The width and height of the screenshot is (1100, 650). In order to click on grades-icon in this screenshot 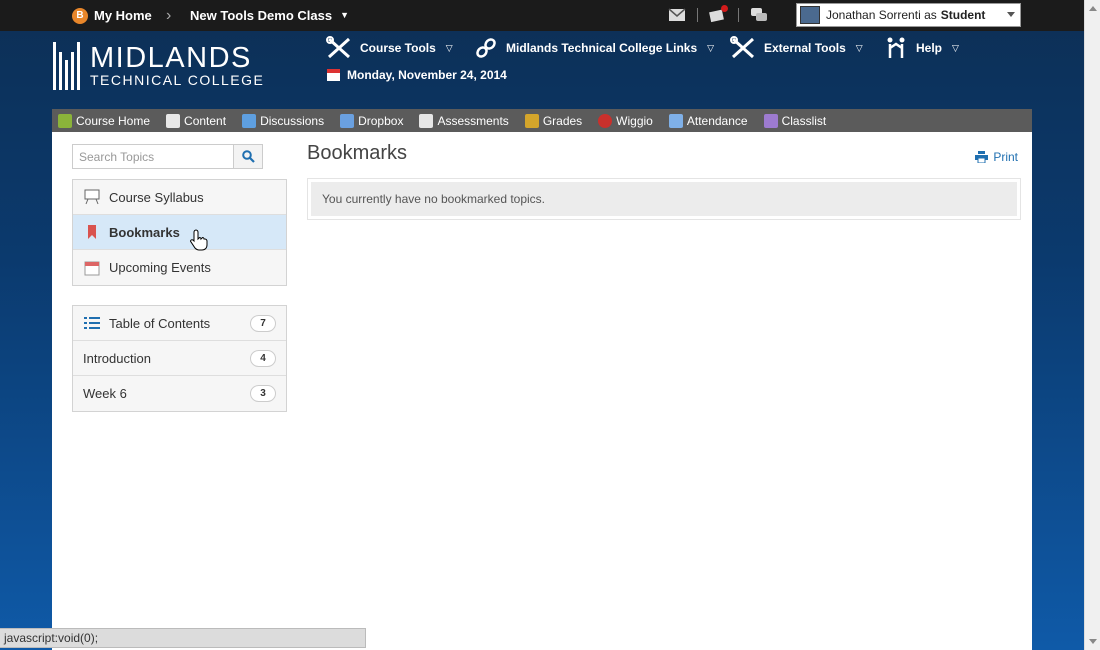, I will do `click(531, 120)`.